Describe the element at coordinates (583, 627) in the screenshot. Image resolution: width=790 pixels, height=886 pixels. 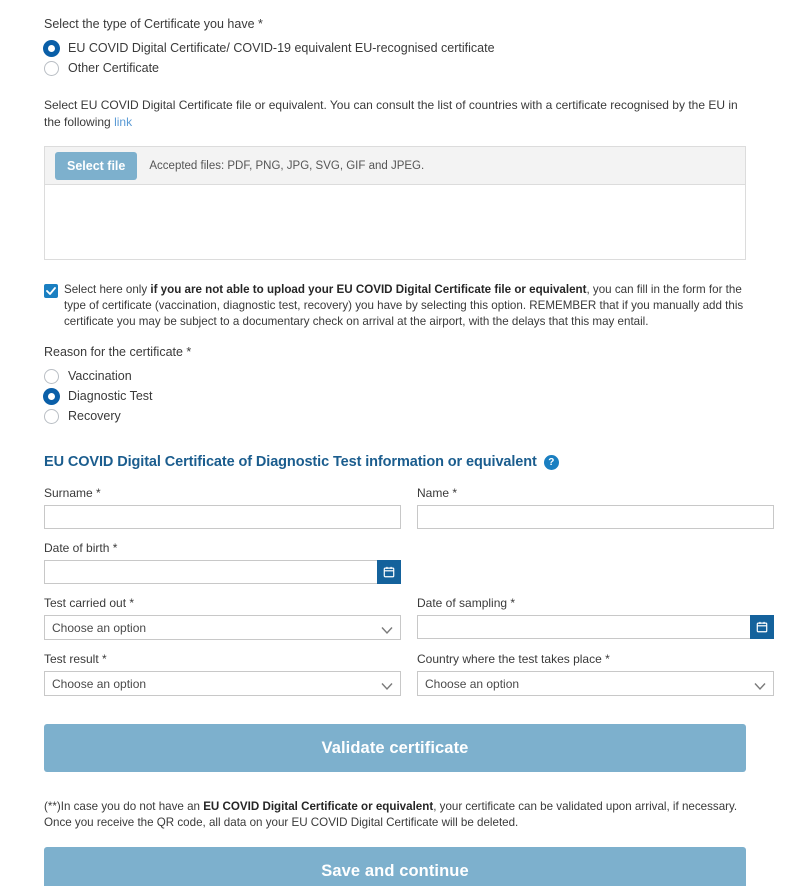
I see `date-of-sampling-input` at that location.